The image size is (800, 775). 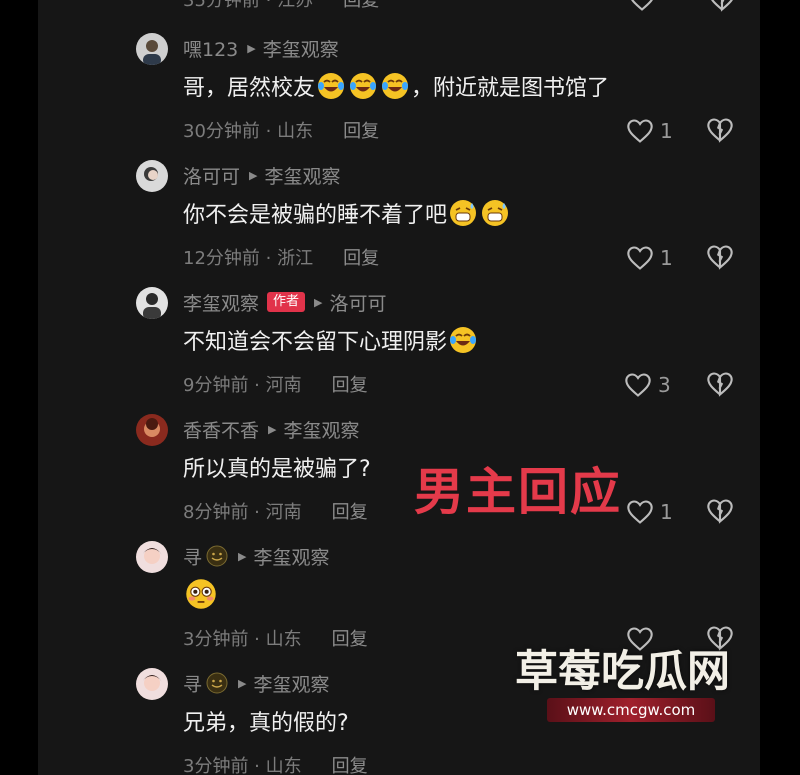 I want to click on comment-header: 嘿123 ▶ 李玺观察, so click(x=261, y=48).